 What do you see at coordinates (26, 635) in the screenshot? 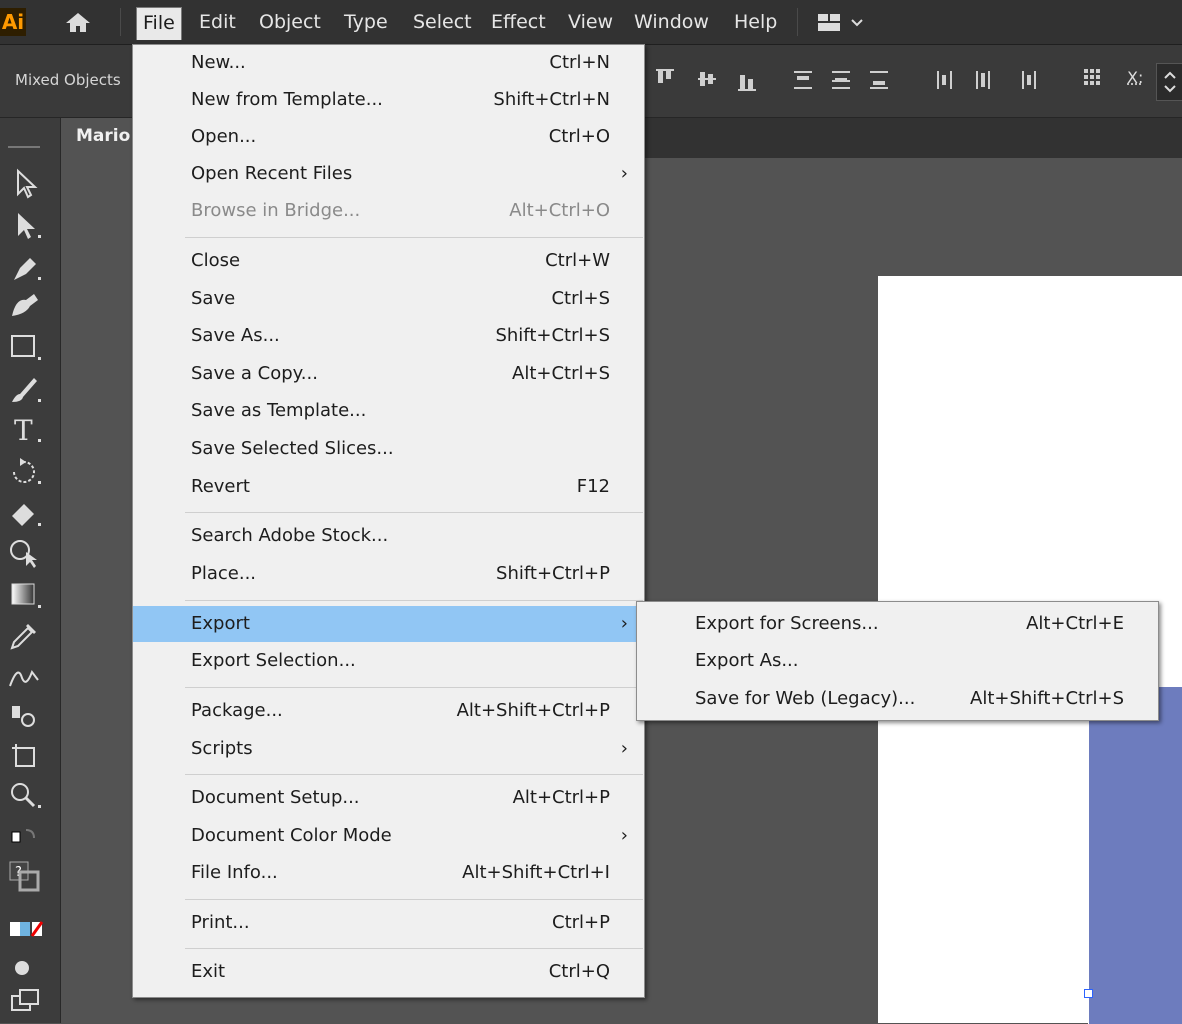
I see `eyedropper-tool-icon` at bounding box center [26, 635].